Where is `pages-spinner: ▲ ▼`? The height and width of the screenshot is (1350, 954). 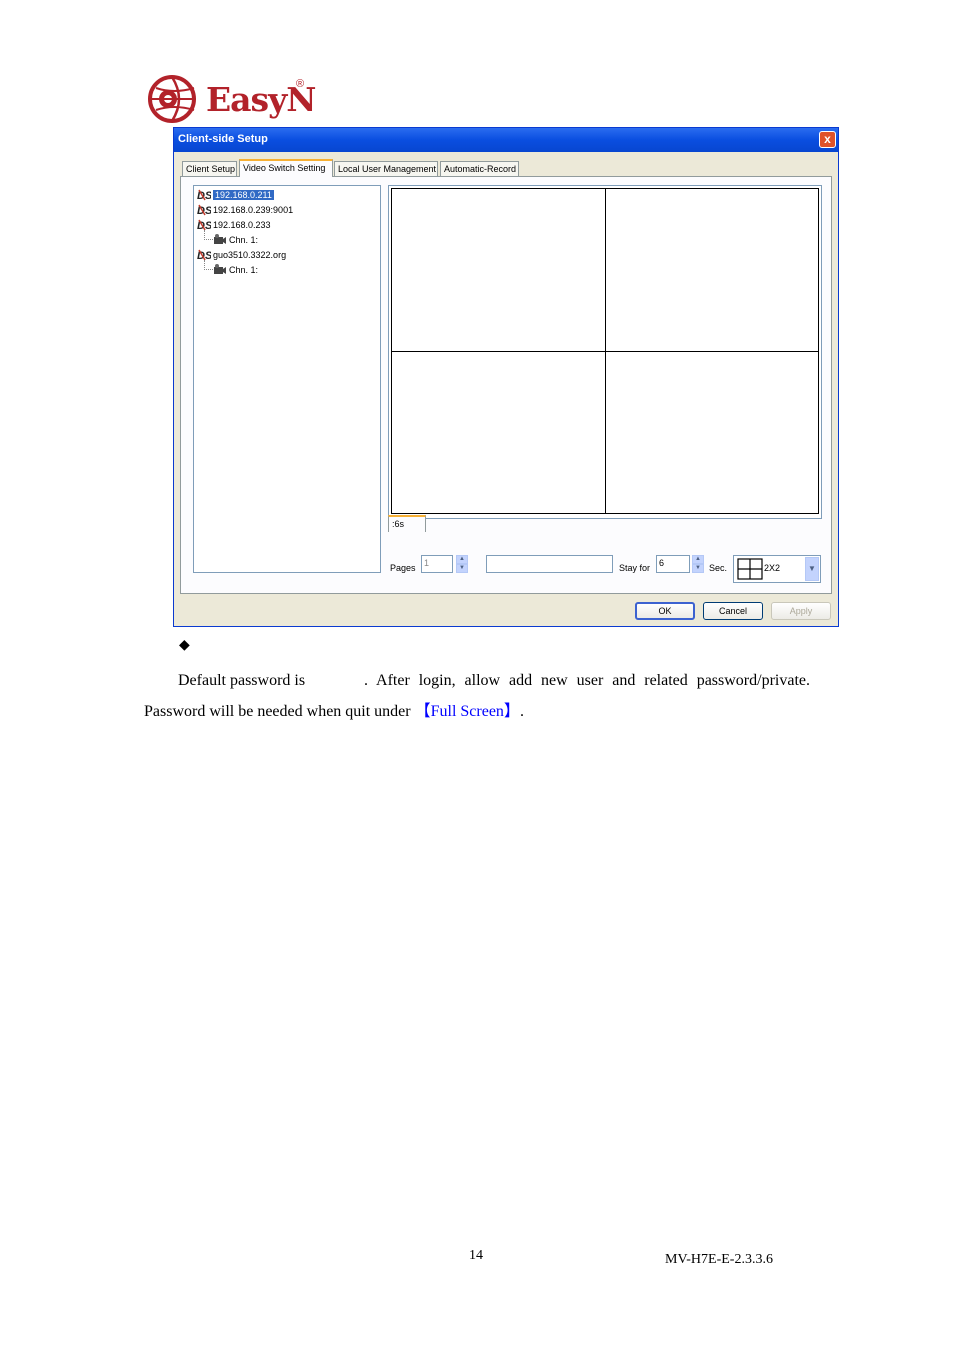
pages-spinner: ▲ ▼ is located at coordinates (462, 564).